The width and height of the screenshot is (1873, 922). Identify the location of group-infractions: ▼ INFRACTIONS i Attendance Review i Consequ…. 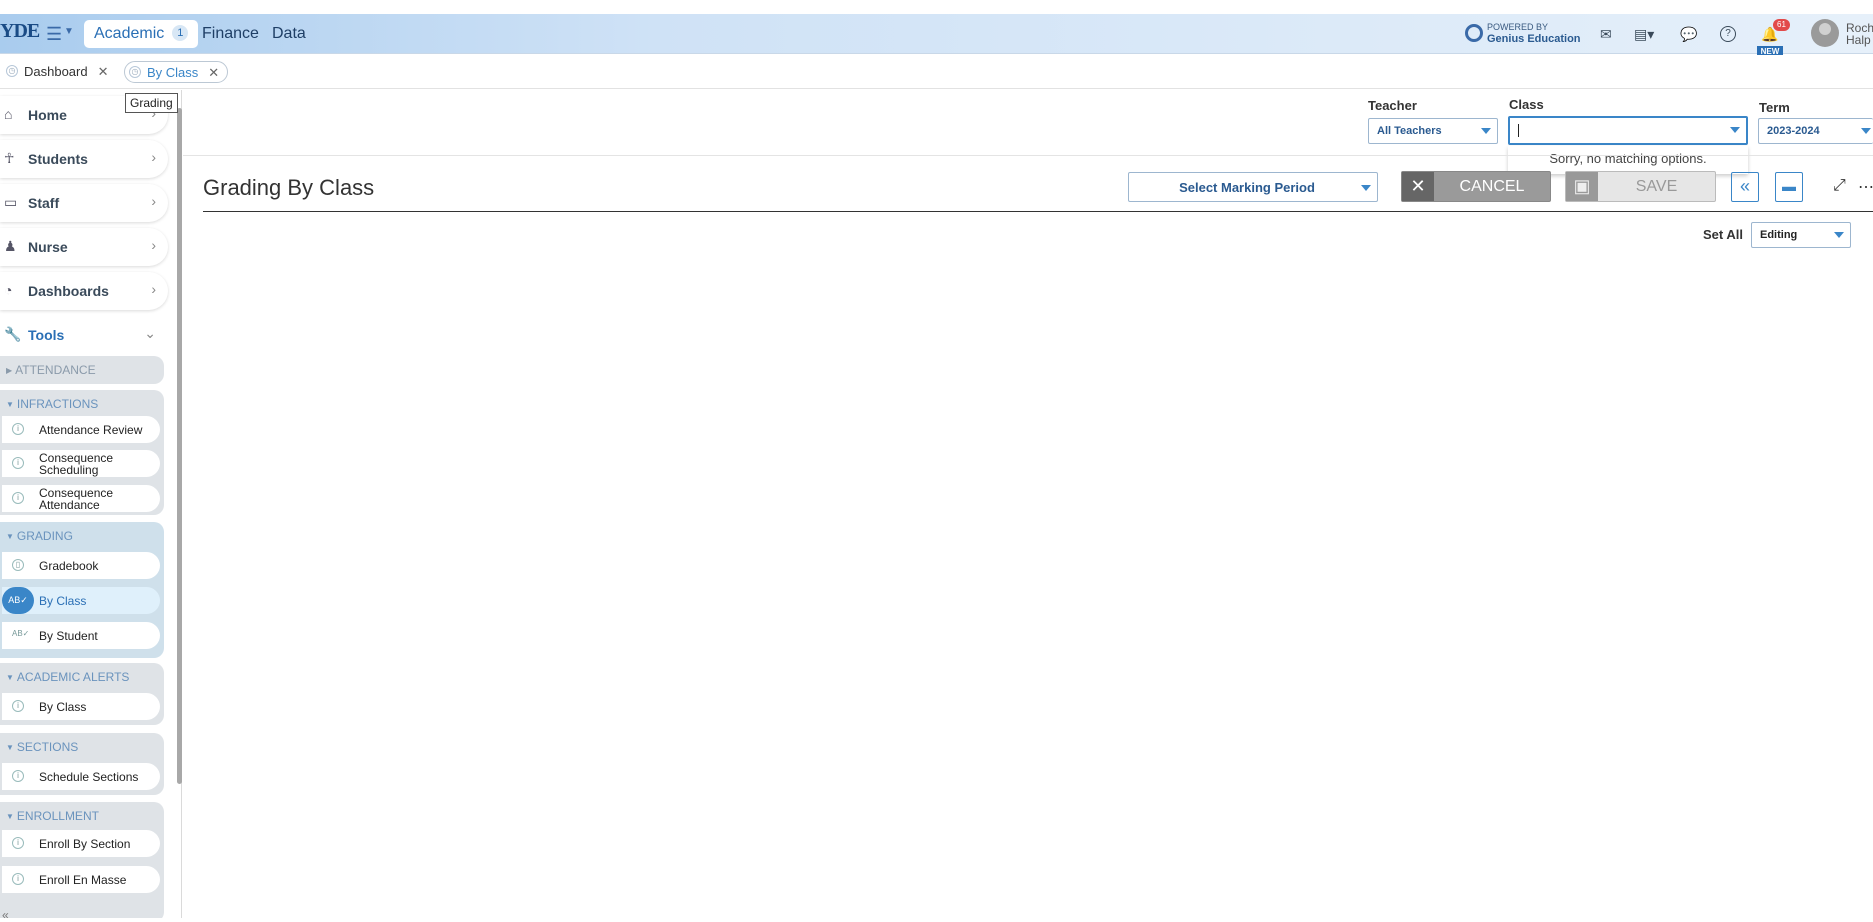
(82, 452).